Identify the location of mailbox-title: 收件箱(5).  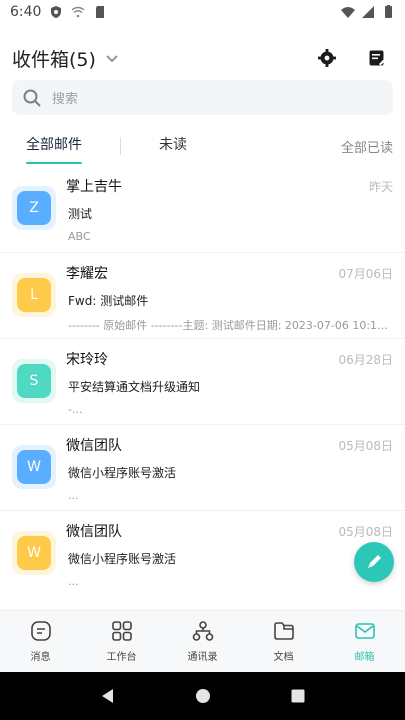
(54, 58).